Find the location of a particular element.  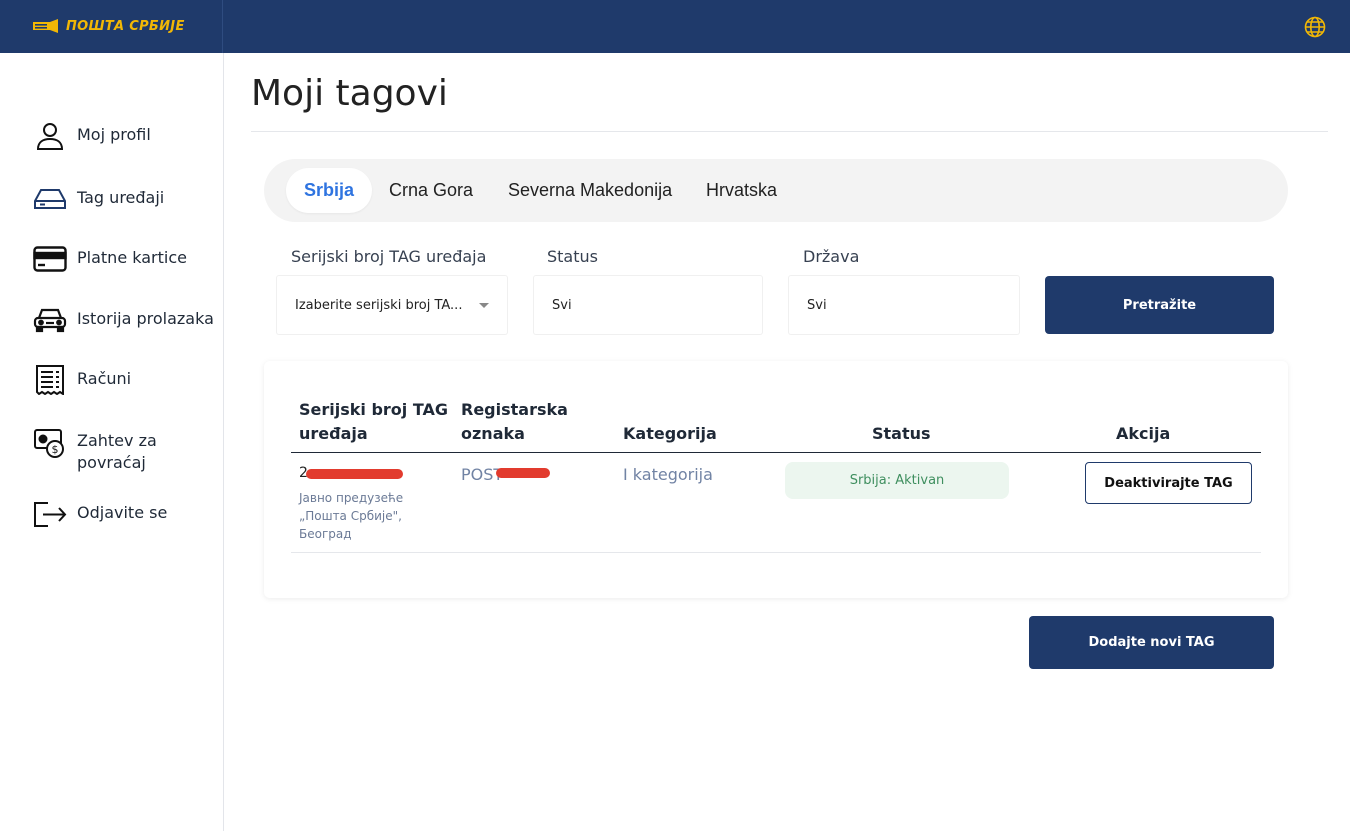

user-icon is located at coordinates (50, 136).